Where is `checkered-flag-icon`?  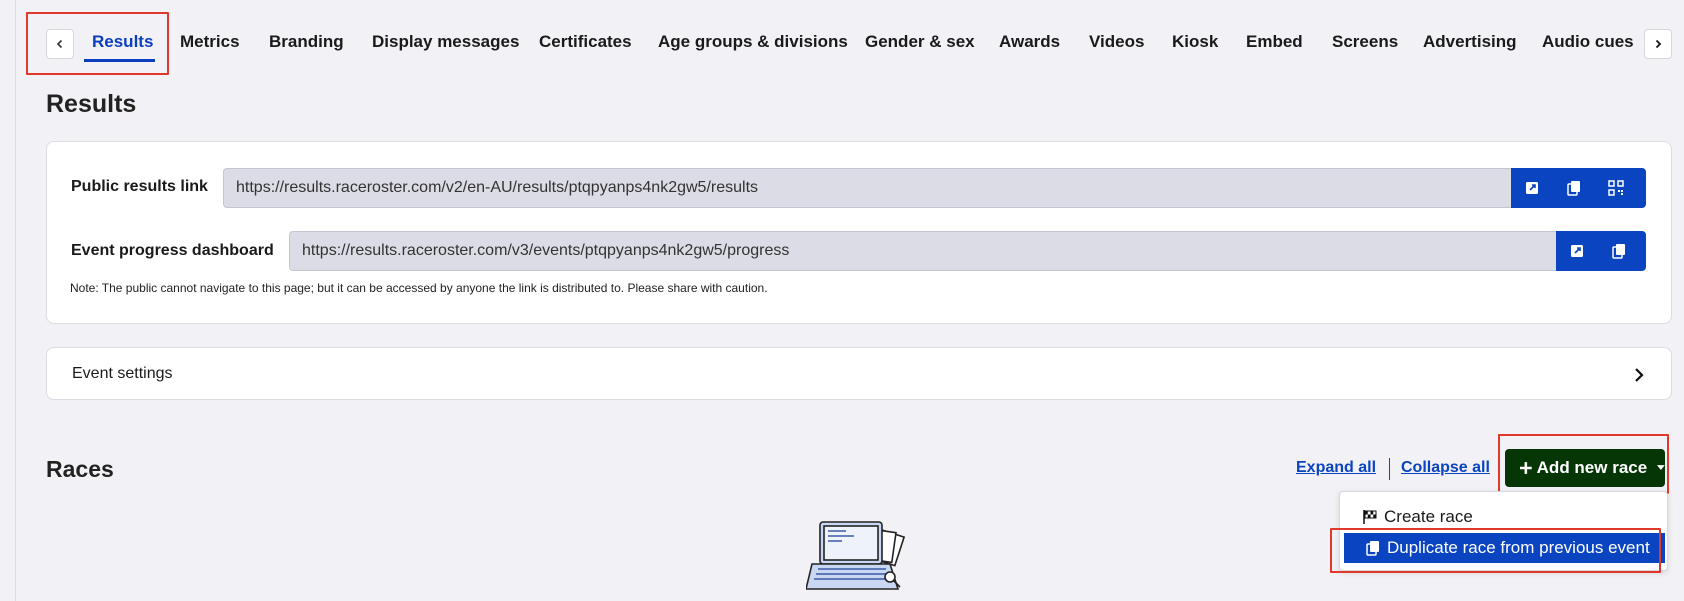
checkered-flag-icon is located at coordinates (1370, 517).